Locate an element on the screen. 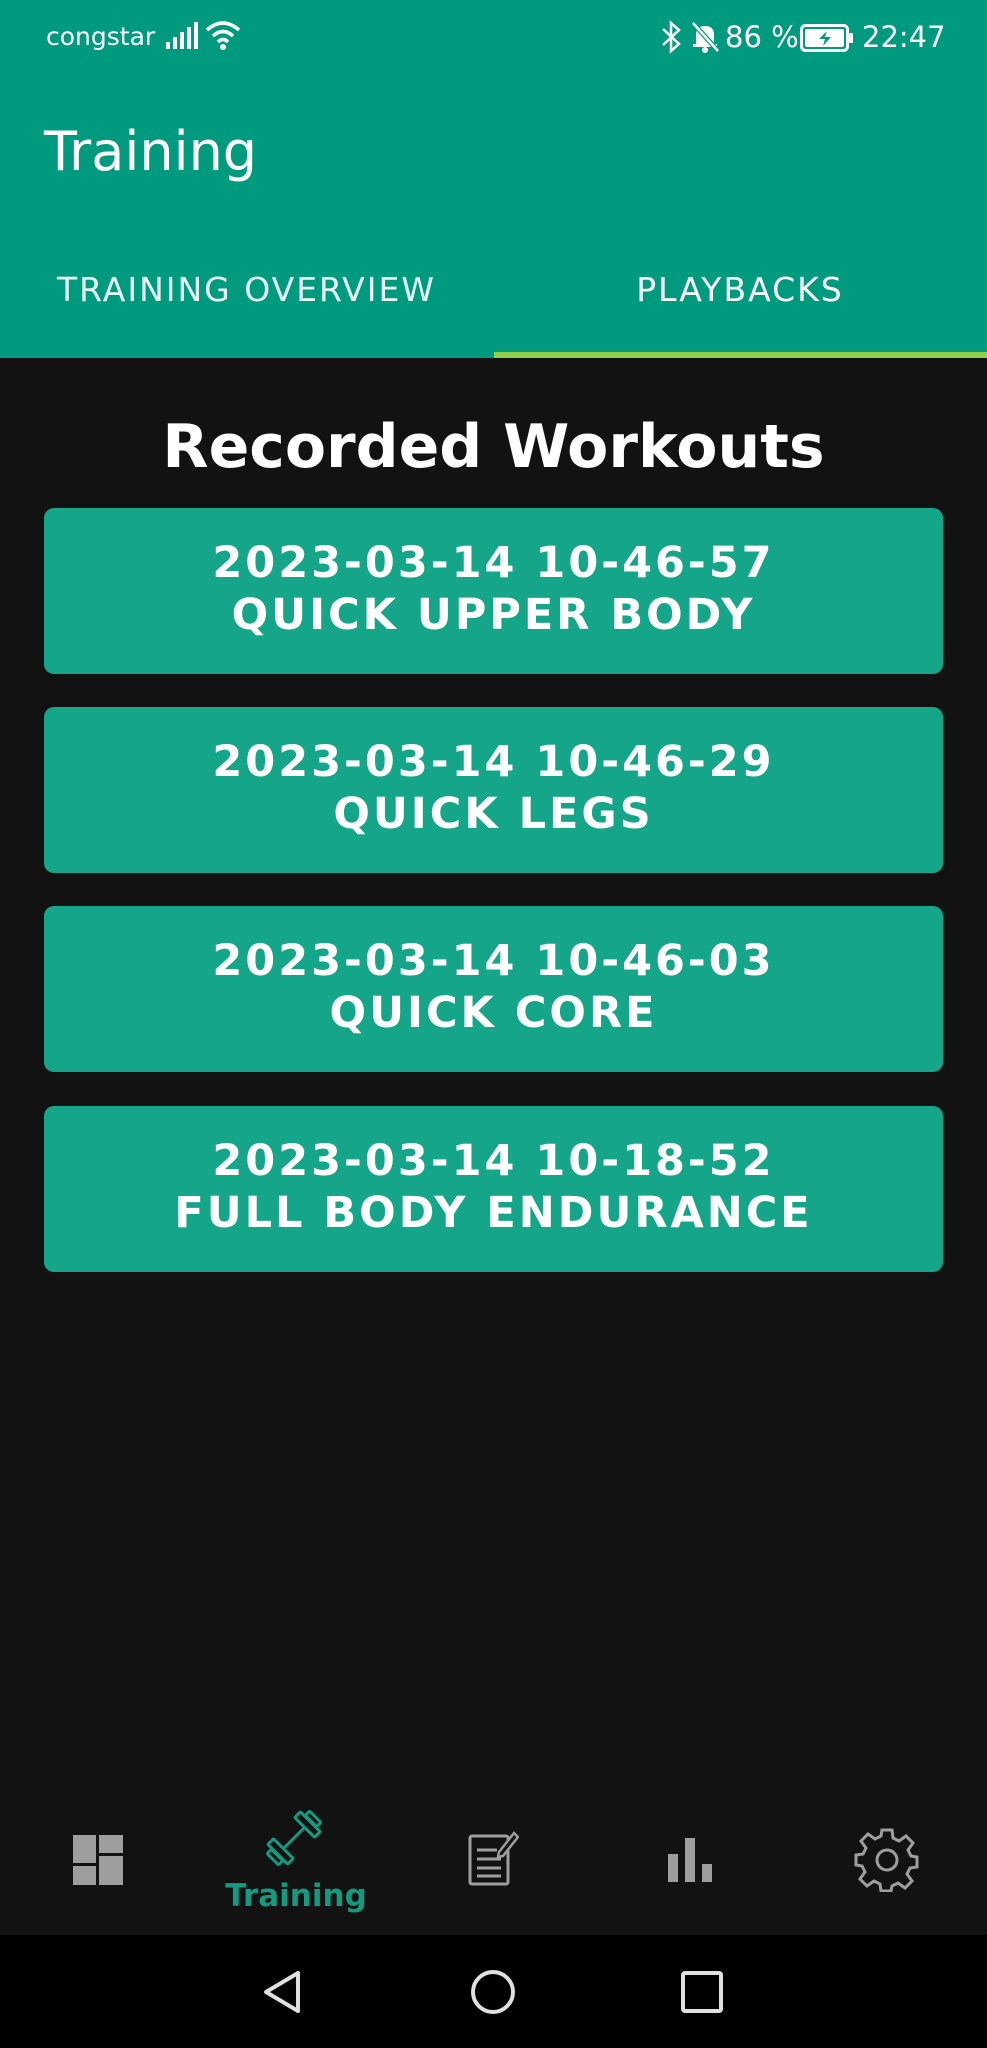  bottom-navigation: Training is located at coordinates (493, 1857).